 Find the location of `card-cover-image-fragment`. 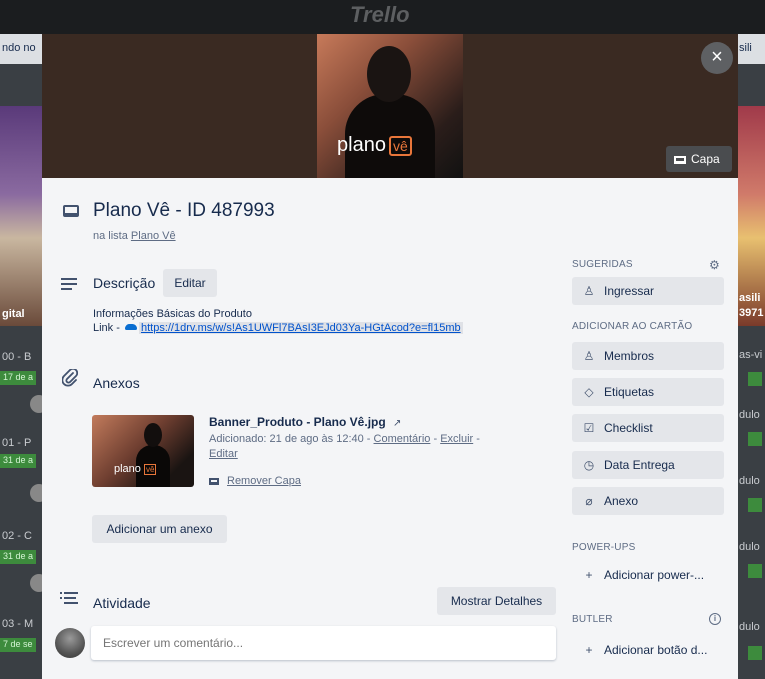

card-cover-image-fragment is located at coordinates (21, 216).